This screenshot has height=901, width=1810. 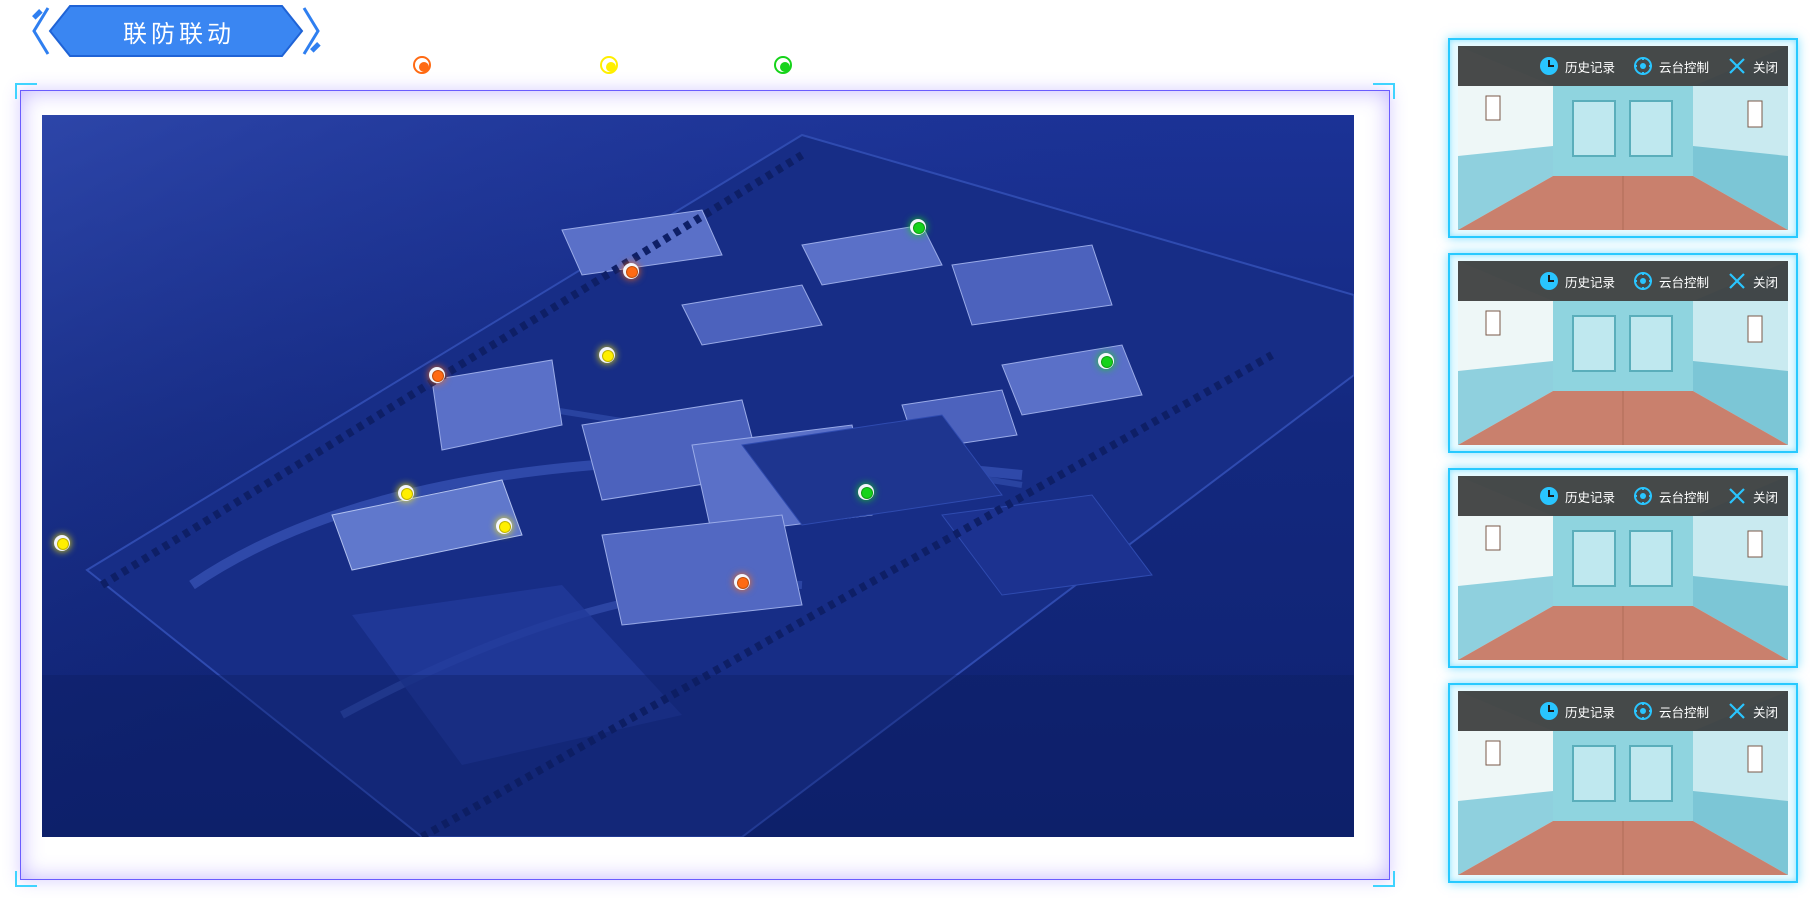 I want to click on camera-panel-2: 历史记录 云台控制 关闭, so click(x=1623, y=353).